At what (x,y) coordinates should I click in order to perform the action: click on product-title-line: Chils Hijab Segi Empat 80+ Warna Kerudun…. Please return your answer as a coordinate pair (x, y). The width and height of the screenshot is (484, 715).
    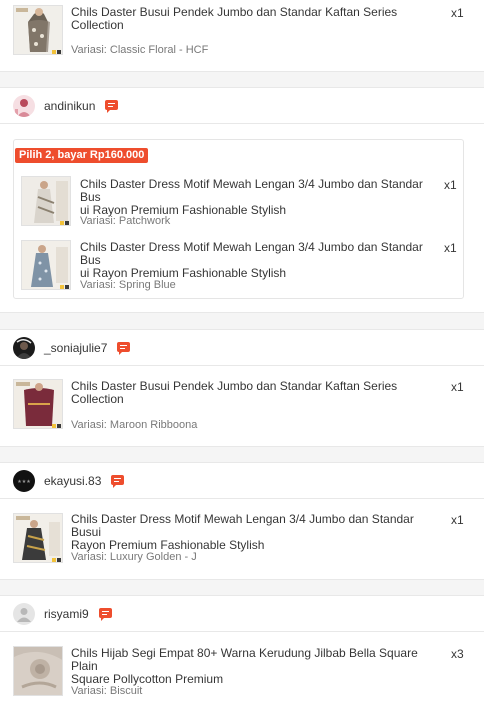
    Looking at the image, I should click on (244, 659).